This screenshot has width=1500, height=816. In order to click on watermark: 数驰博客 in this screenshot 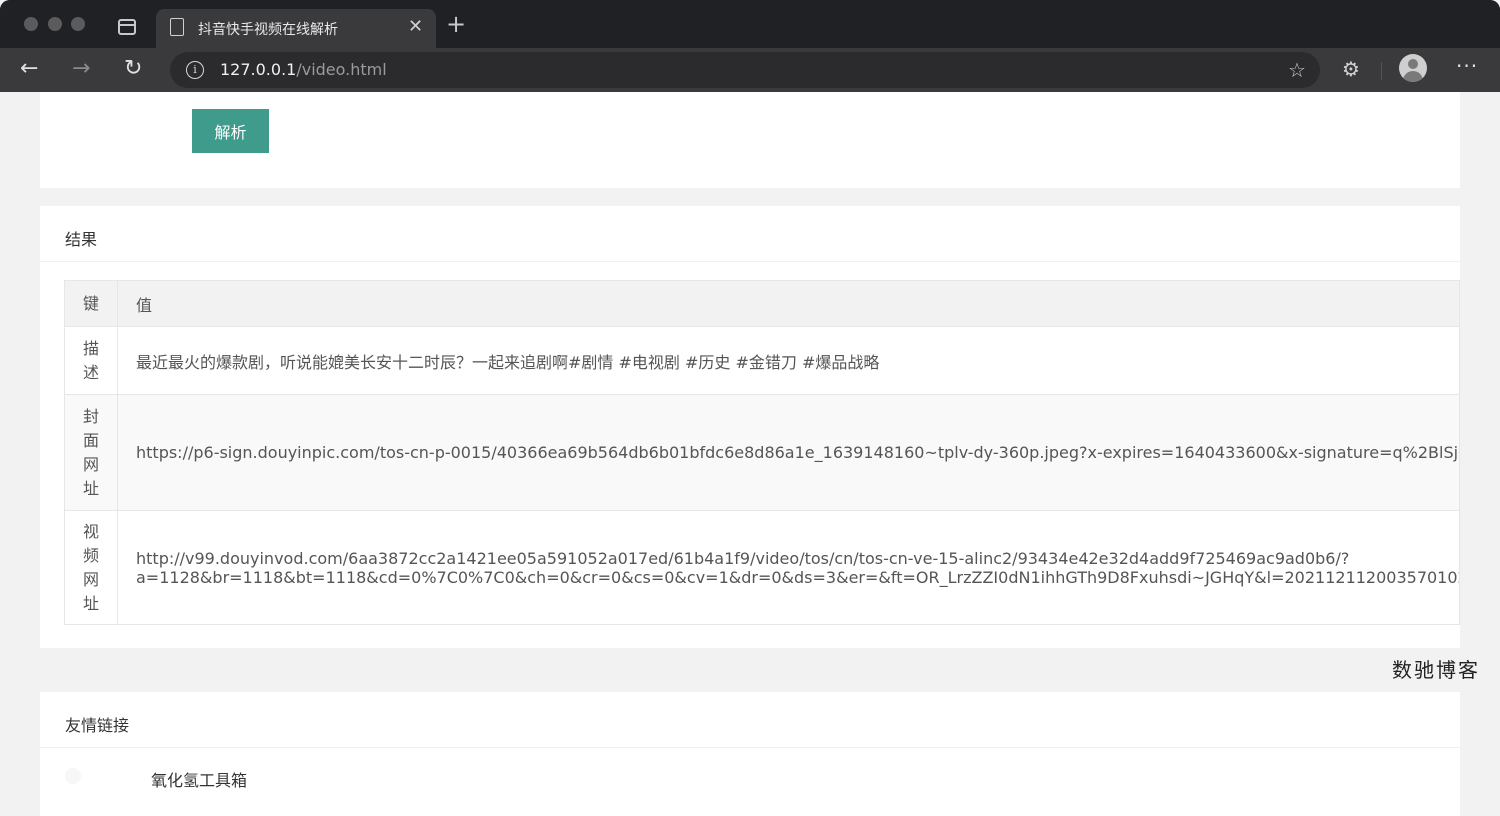, I will do `click(1436, 670)`.